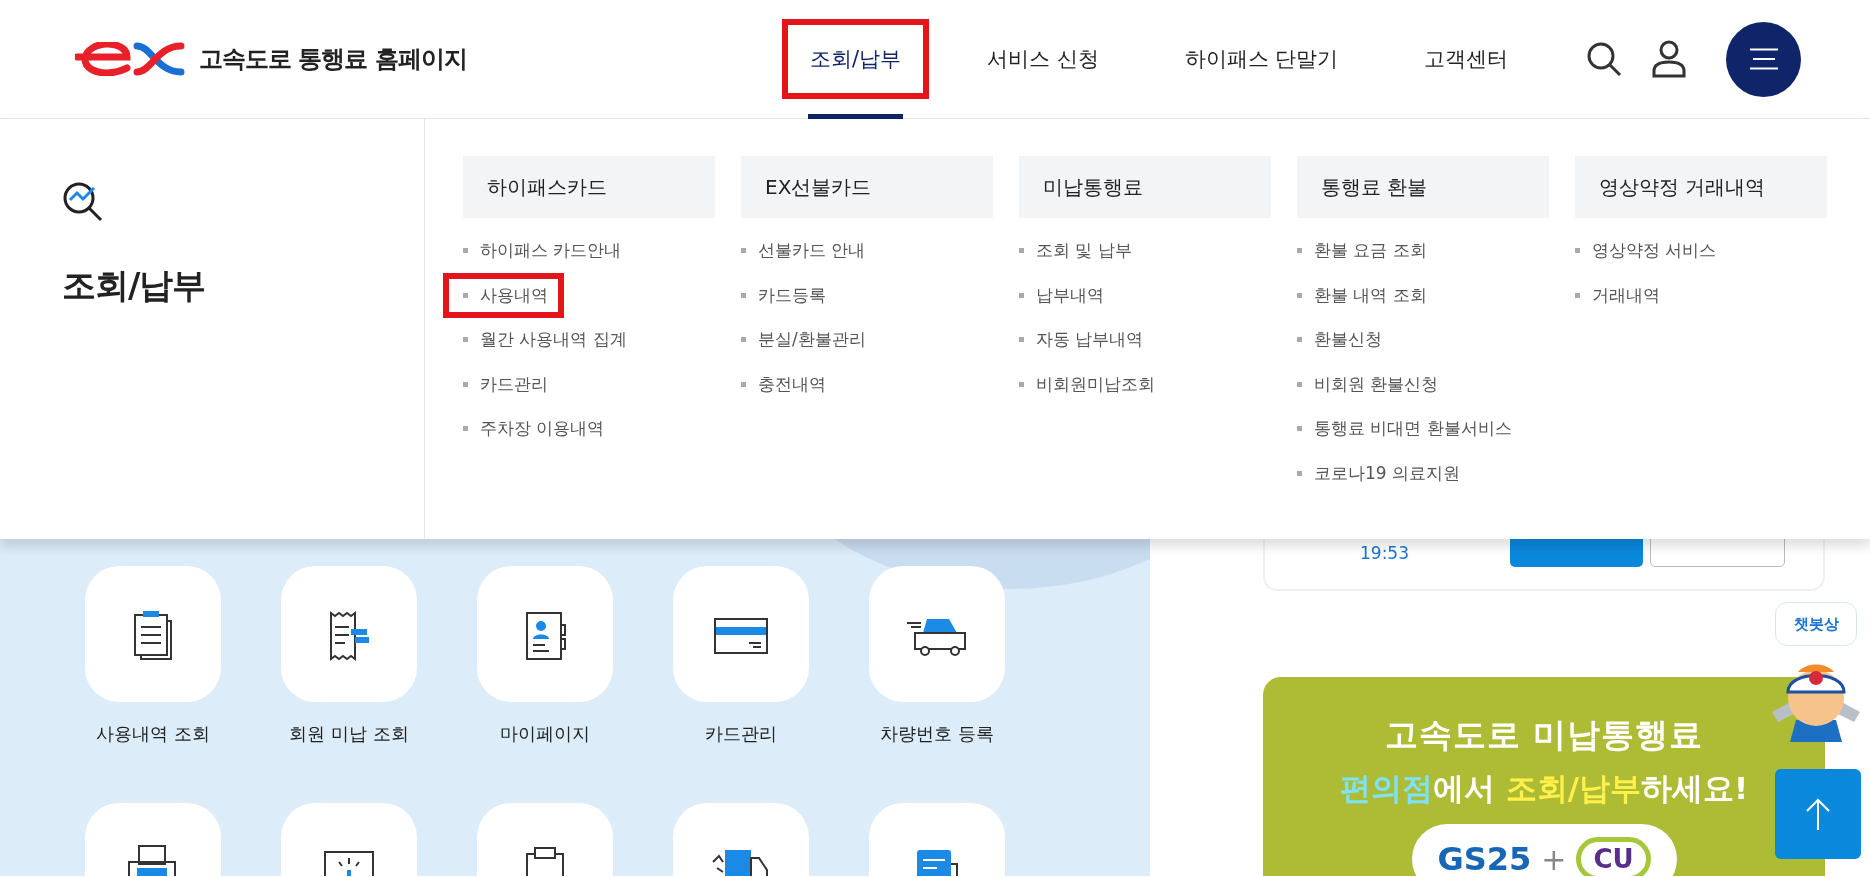  What do you see at coordinates (1402, 428) in the screenshot?
I see `menu-link: 통행료 비대면 환불서비스` at bounding box center [1402, 428].